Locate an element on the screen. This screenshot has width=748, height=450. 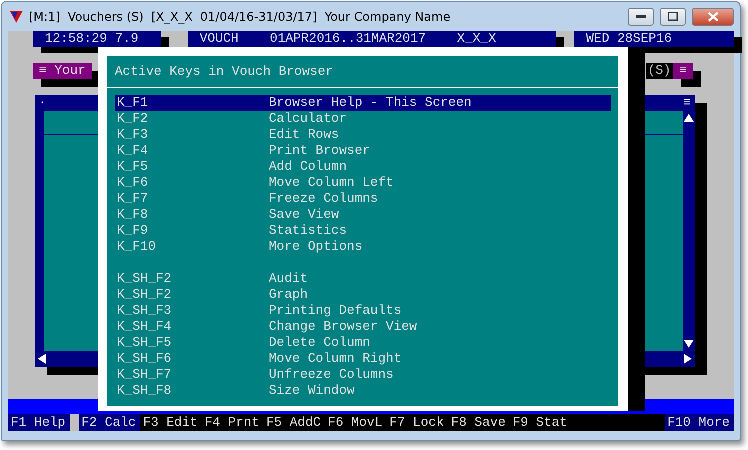
key-action: Statistics is located at coordinates (308, 231).